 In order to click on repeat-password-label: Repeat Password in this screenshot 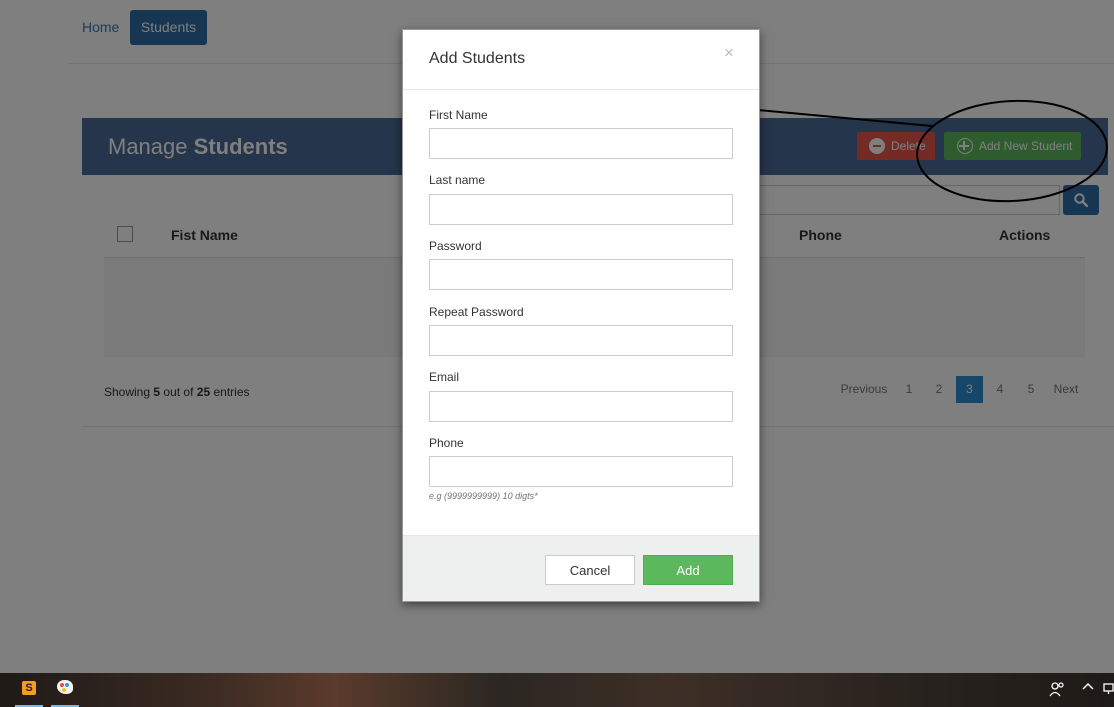, I will do `click(476, 312)`.